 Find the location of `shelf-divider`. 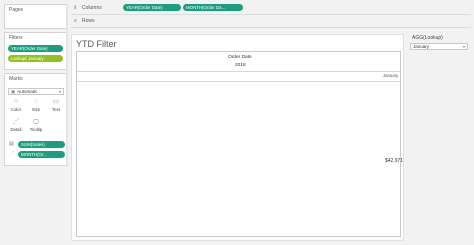

shelf-divider is located at coordinates (271, 14).